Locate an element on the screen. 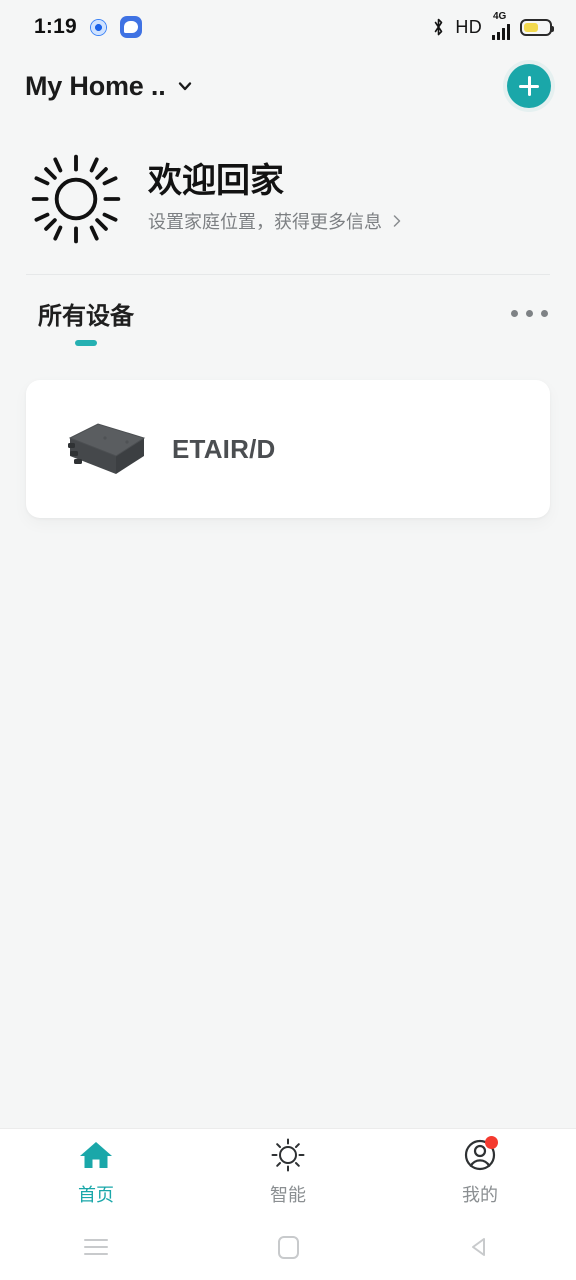 The width and height of the screenshot is (576, 1280). chevron-down-icon is located at coordinates (184, 86).